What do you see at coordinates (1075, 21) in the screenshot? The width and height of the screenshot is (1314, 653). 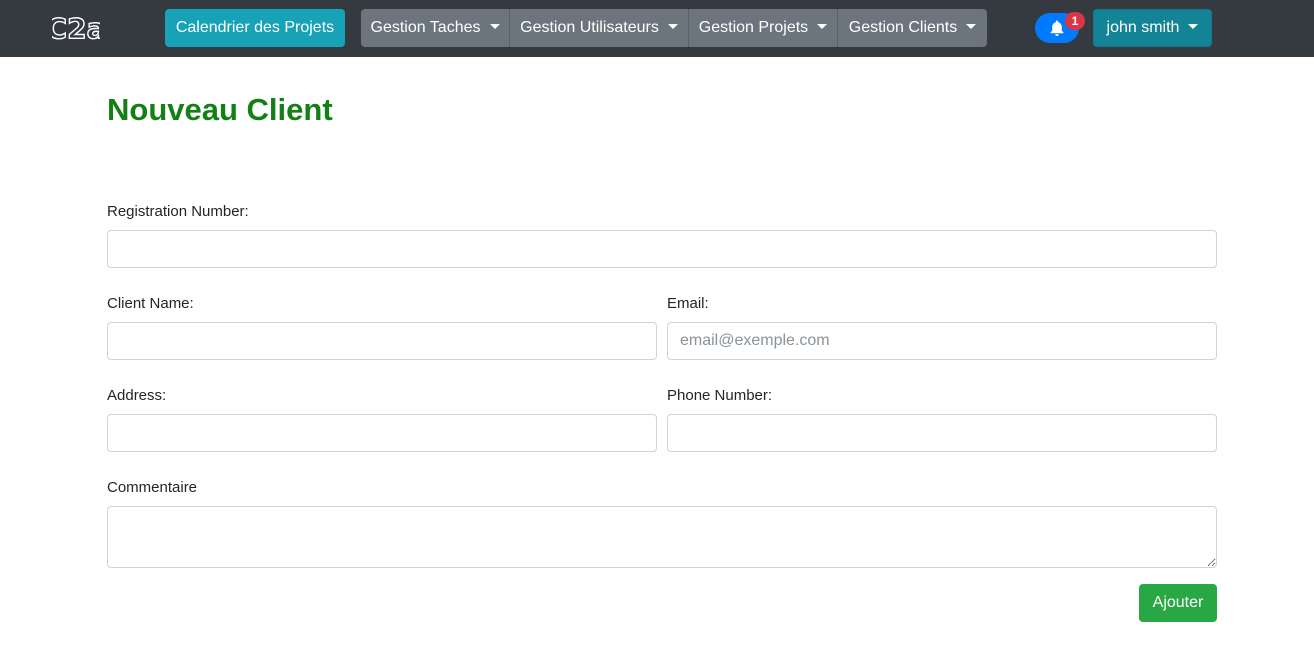 I see `notification-count-badge: 1` at bounding box center [1075, 21].